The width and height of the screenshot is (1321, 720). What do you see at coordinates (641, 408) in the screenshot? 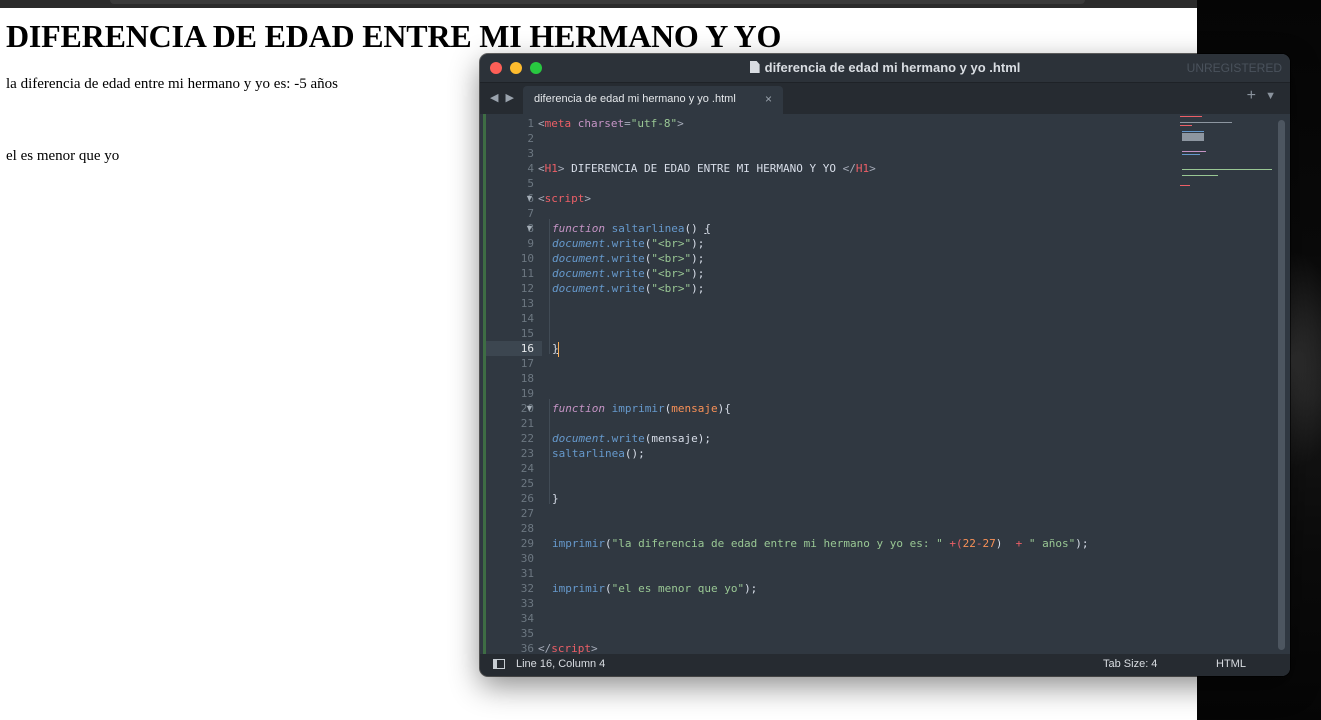
I see `code-line-20: function imprimir(mensaje){` at bounding box center [641, 408].